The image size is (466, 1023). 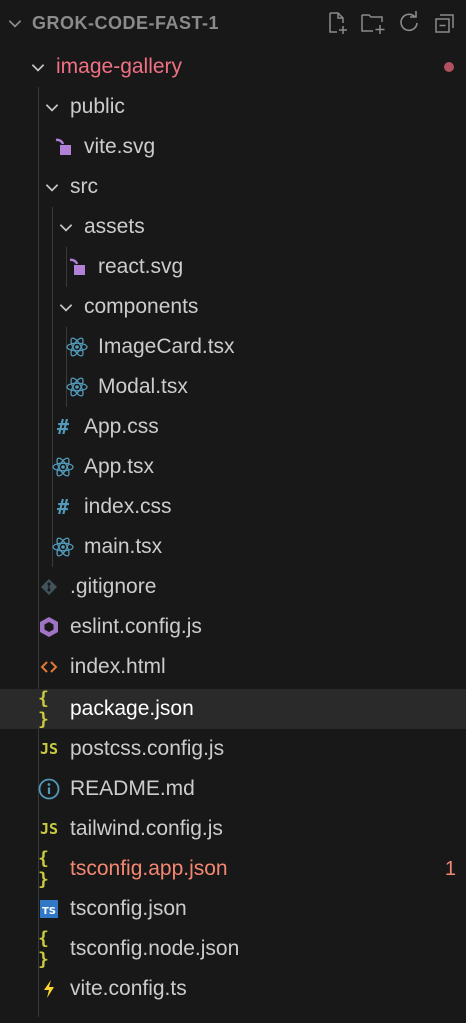 What do you see at coordinates (132, 788) in the screenshot?
I see `file-label: README.md` at bounding box center [132, 788].